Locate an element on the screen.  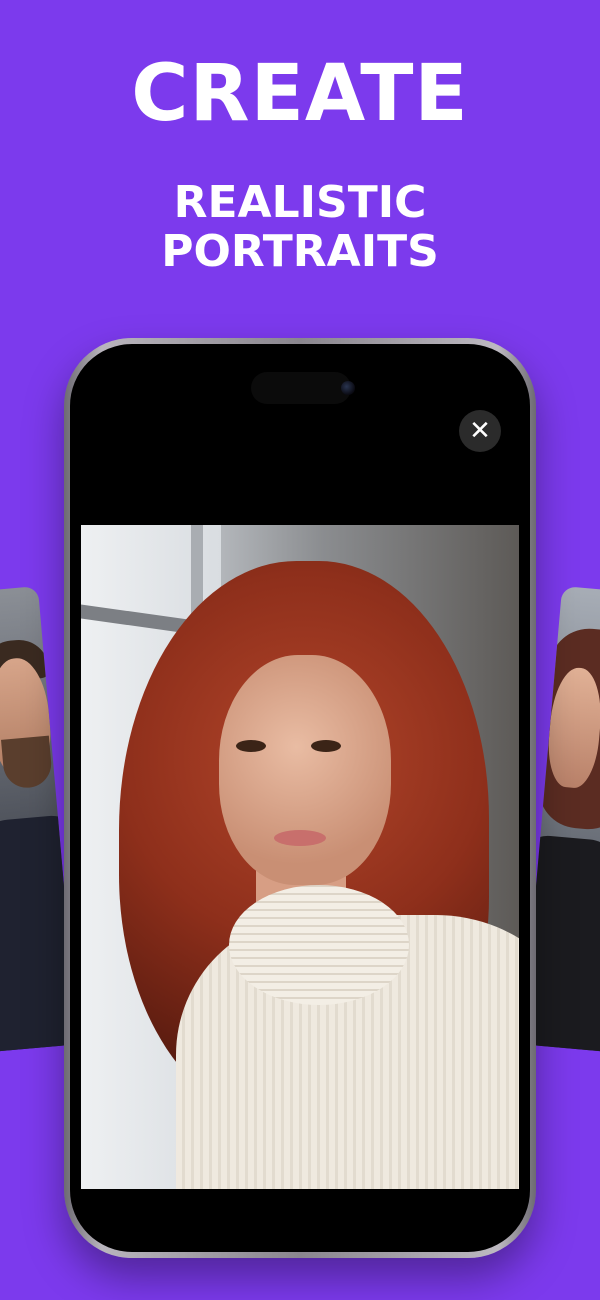
side-portrait-beard is located at coordinates (27, 762).